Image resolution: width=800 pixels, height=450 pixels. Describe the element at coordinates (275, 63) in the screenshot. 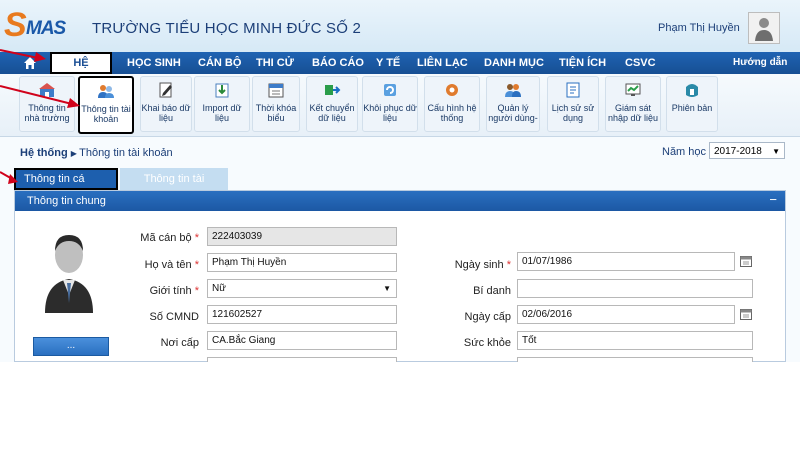

I see `nav-thi-cu: THI CỬ` at that location.